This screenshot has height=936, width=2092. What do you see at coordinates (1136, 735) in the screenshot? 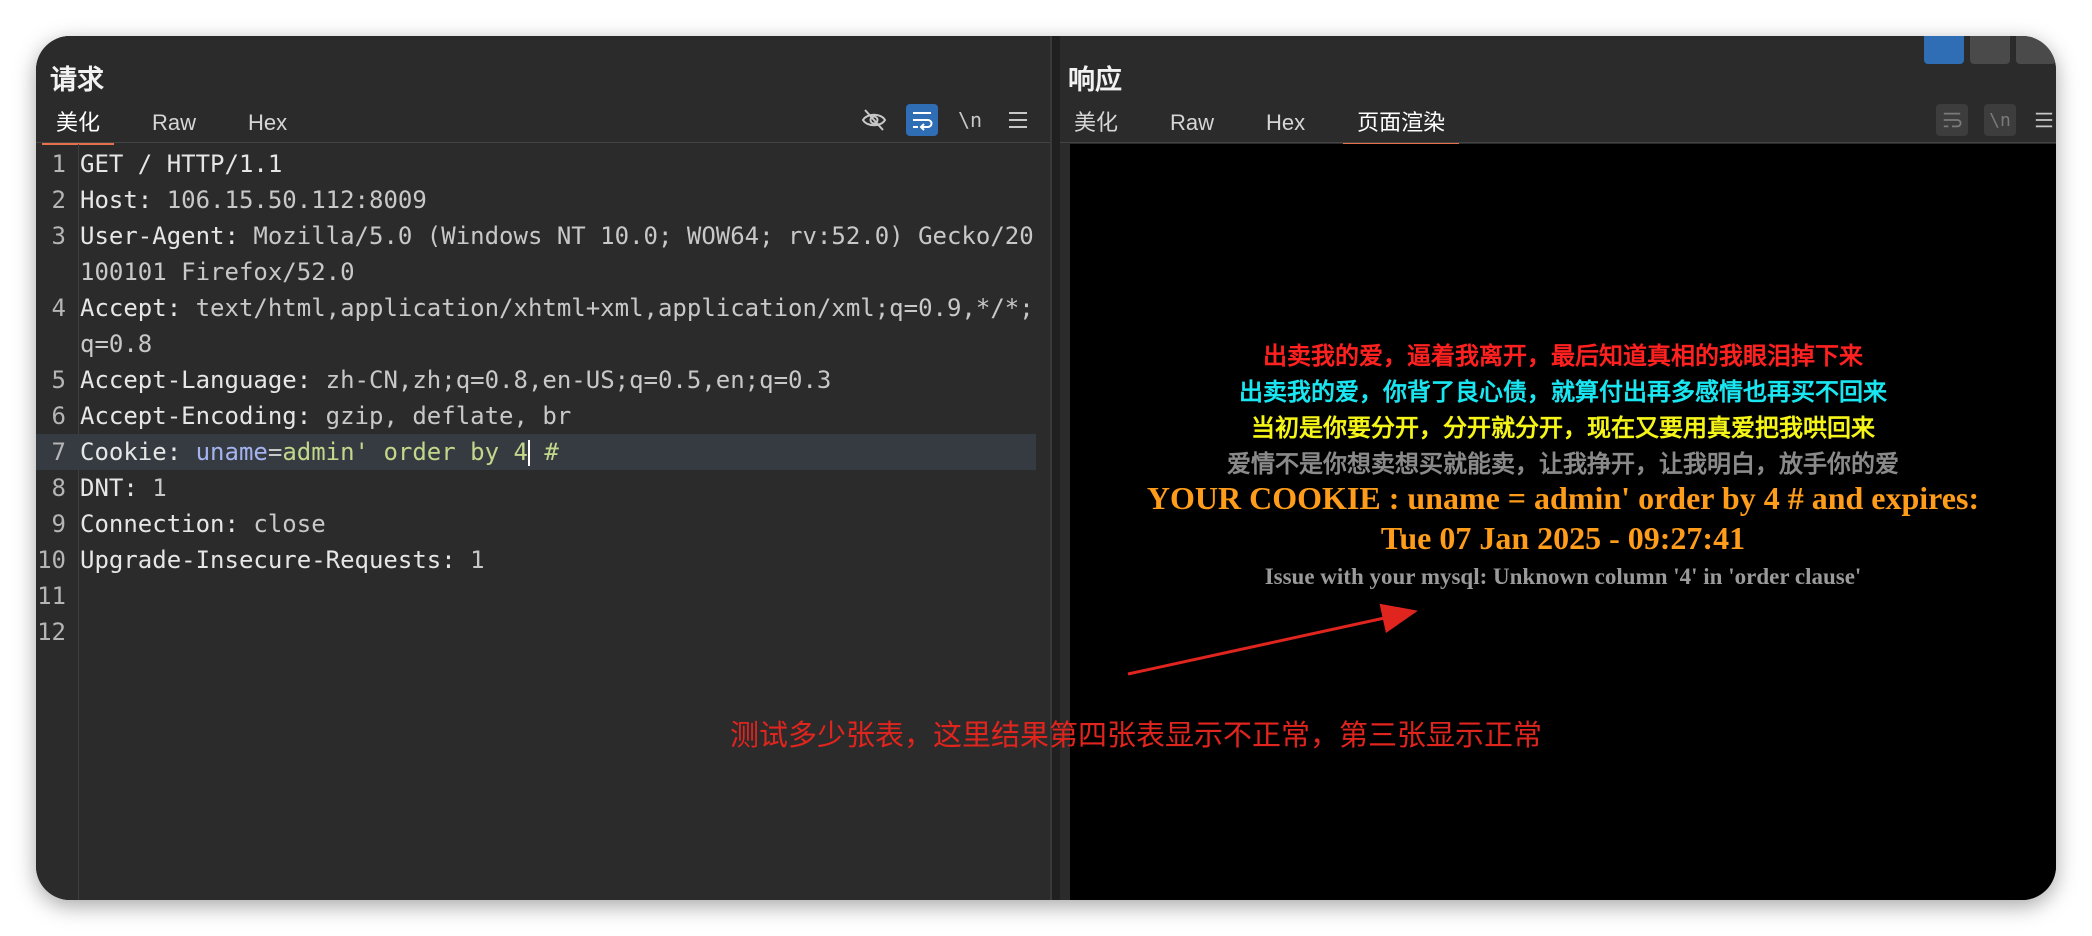
I see `annotation-text: 测试多少张表，这里结果第四张表显示不正常，第三张显示正常` at bounding box center [1136, 735].